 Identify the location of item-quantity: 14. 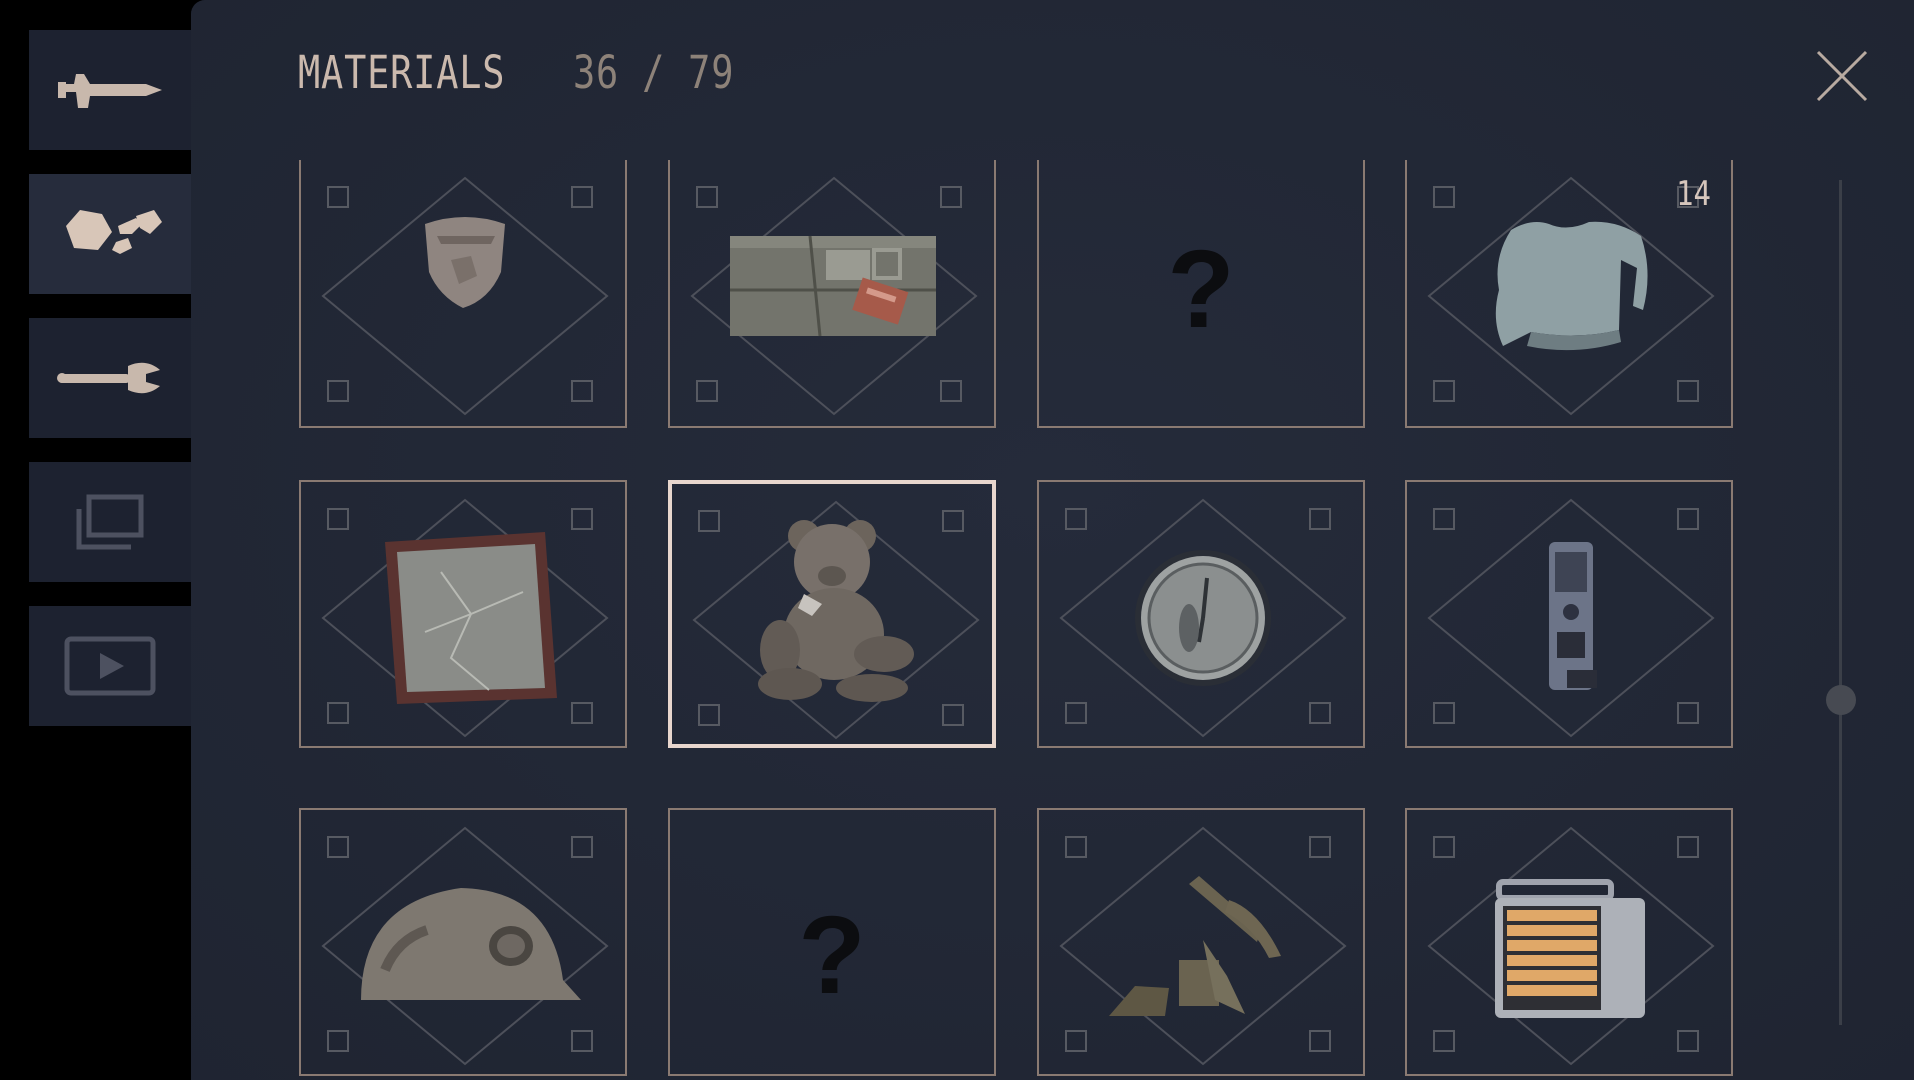
(1693, 194).